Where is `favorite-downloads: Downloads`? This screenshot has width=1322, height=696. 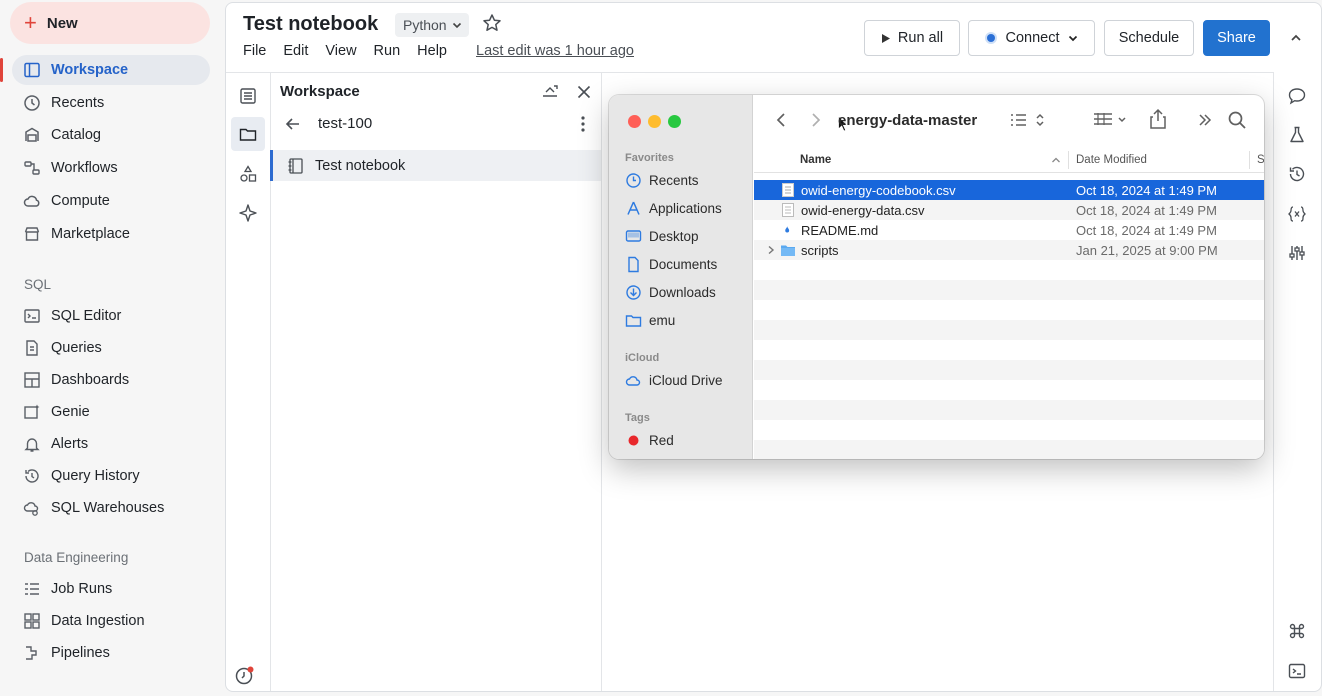
favorite-downloads: Downloads is located at coordinates (670, 292).